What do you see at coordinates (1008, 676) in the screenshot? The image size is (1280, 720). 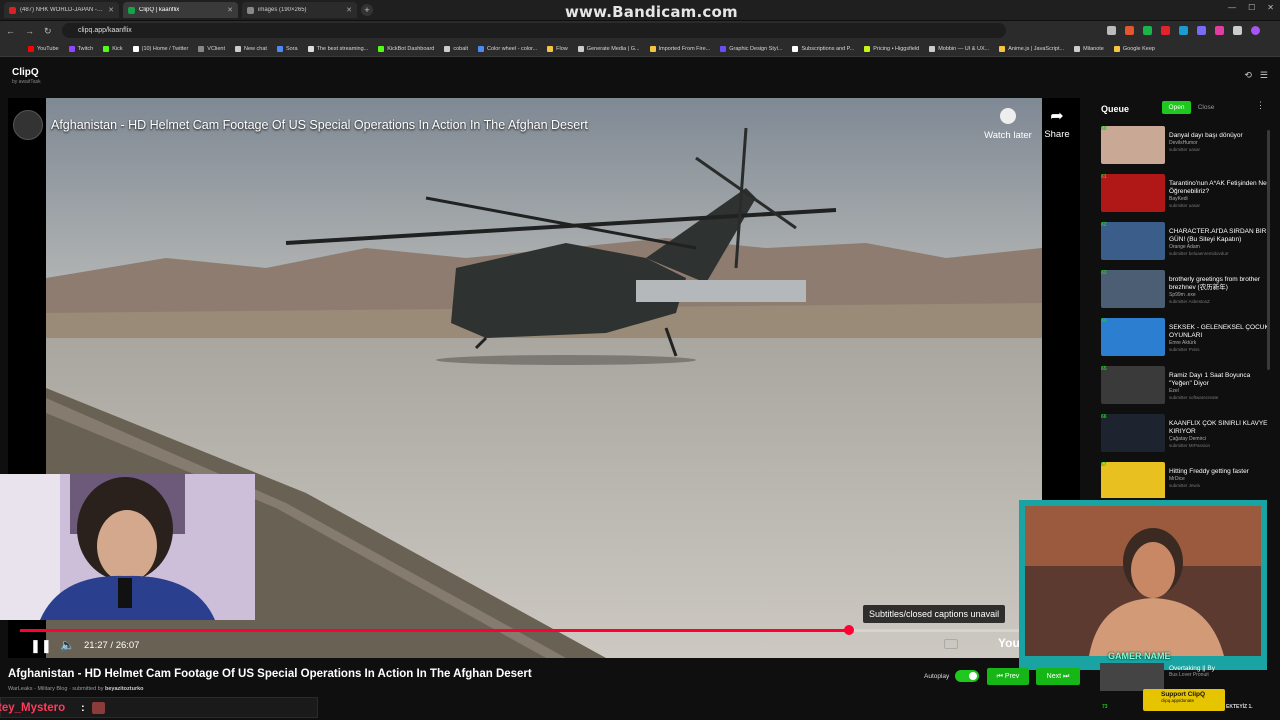 I see `prev-button: ⏮ Prev` at bounding box center [1008, 676].